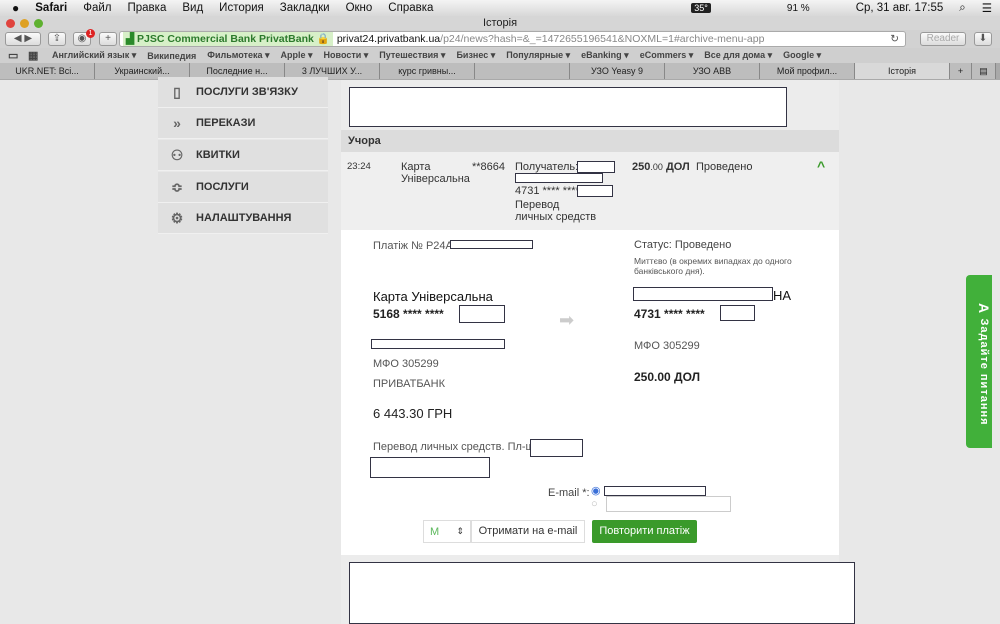 The width and height of the screenshot is (1000, 624). I want to click on menu-app: Safari, so click(51, 8).